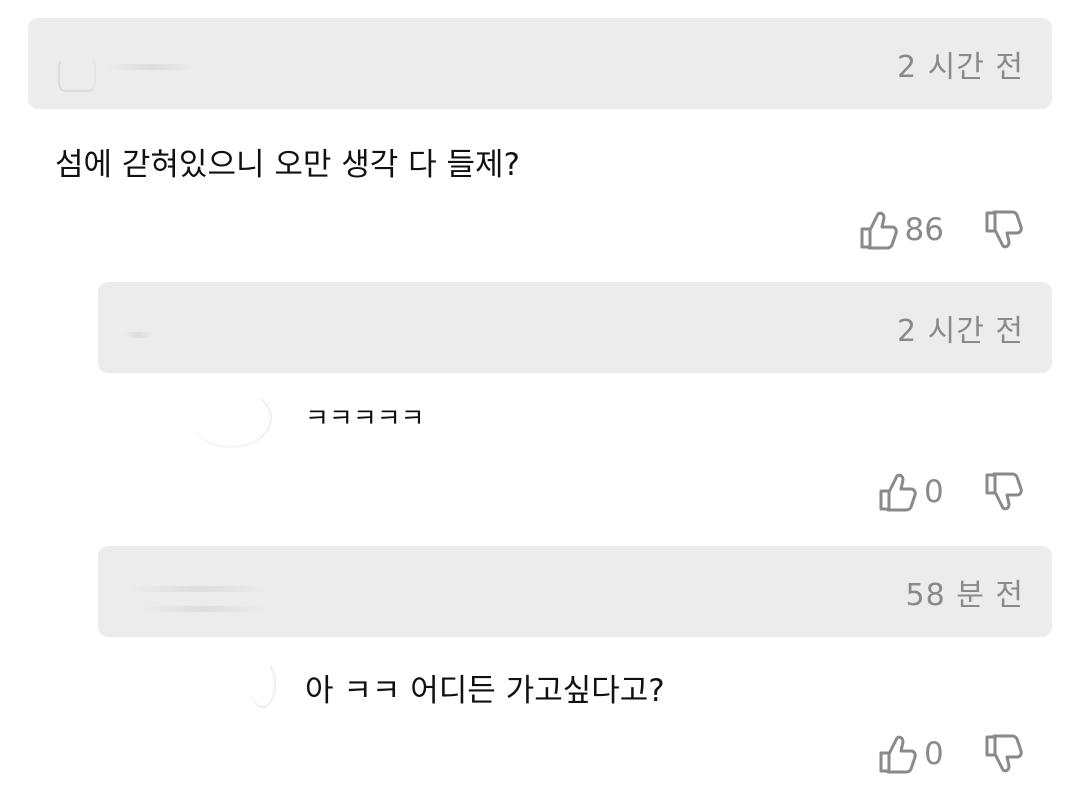 Image resolution: width=1080 pixels, height=809 pixels. Describe the element at coordinates (485, 691) in the screenshot. I see `comment-text: 아 ㅋㅋ 어디든 가고싶다고?` at that location.